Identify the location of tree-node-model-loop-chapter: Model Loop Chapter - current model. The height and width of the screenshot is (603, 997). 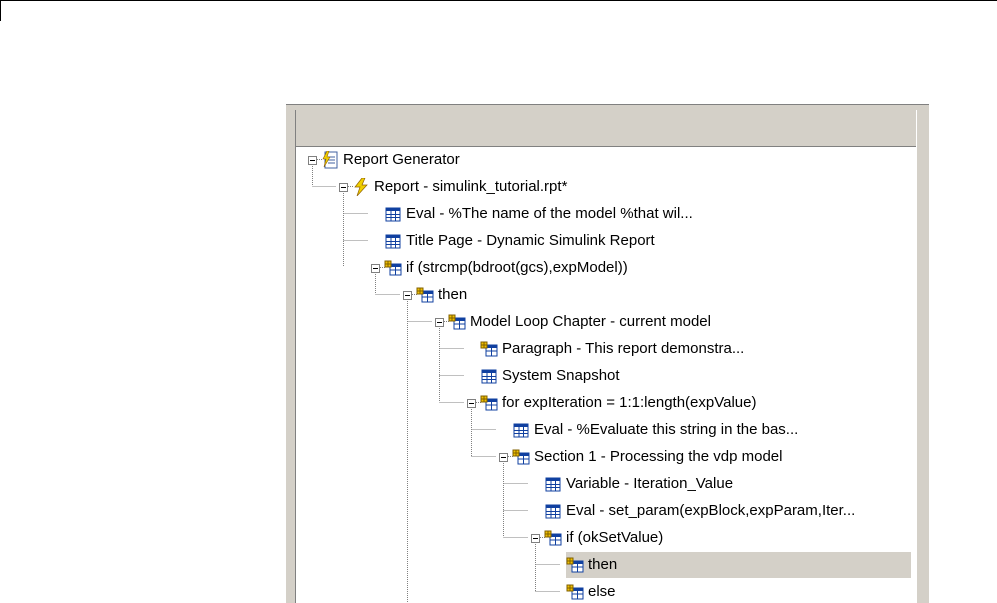
(574, 322).